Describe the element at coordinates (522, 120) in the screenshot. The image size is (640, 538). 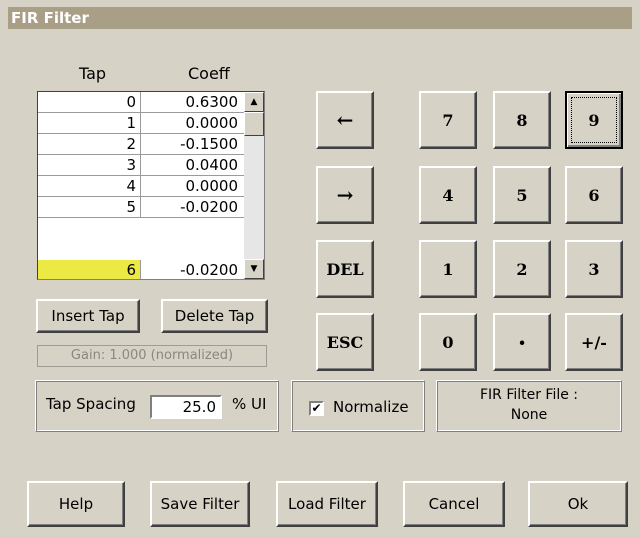
I see `key-8-button: 8` at that location.